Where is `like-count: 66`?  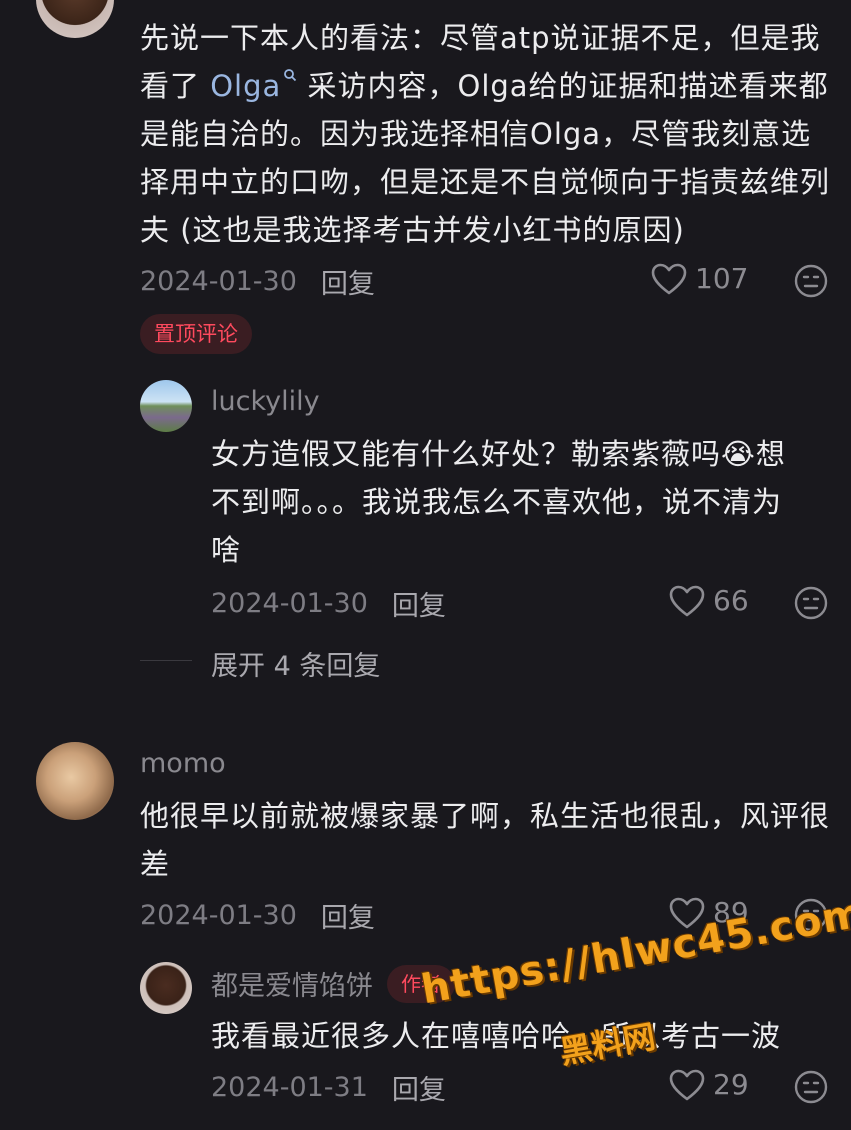
like-count: 66 is located at coordinates (731, 600).